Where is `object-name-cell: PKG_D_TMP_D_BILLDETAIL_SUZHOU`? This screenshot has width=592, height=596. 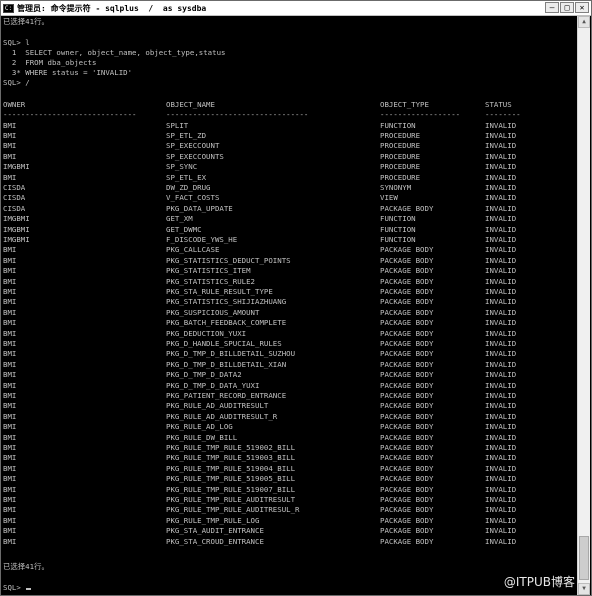 object-name-cell: PKG_D_TMP_D_BILLDETAIL_SUZHOU is located at coordinates (231, 354).